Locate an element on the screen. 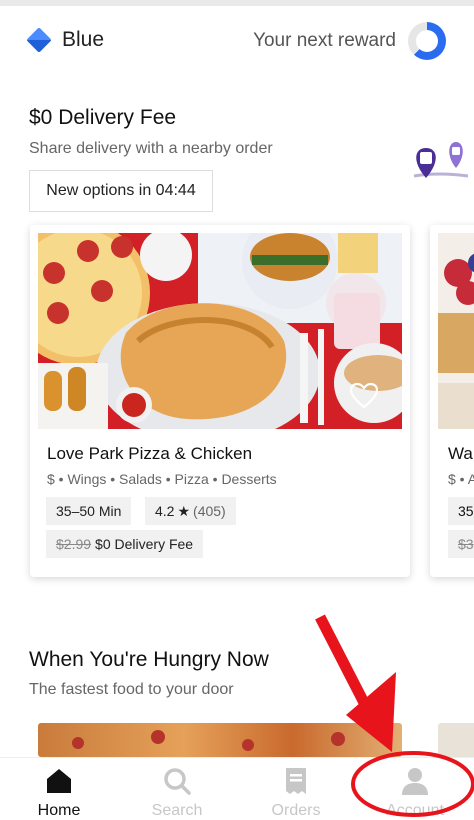 This screenshot has height=820, width=474. tab-search-label: Search is located at coordinates (177, 810).